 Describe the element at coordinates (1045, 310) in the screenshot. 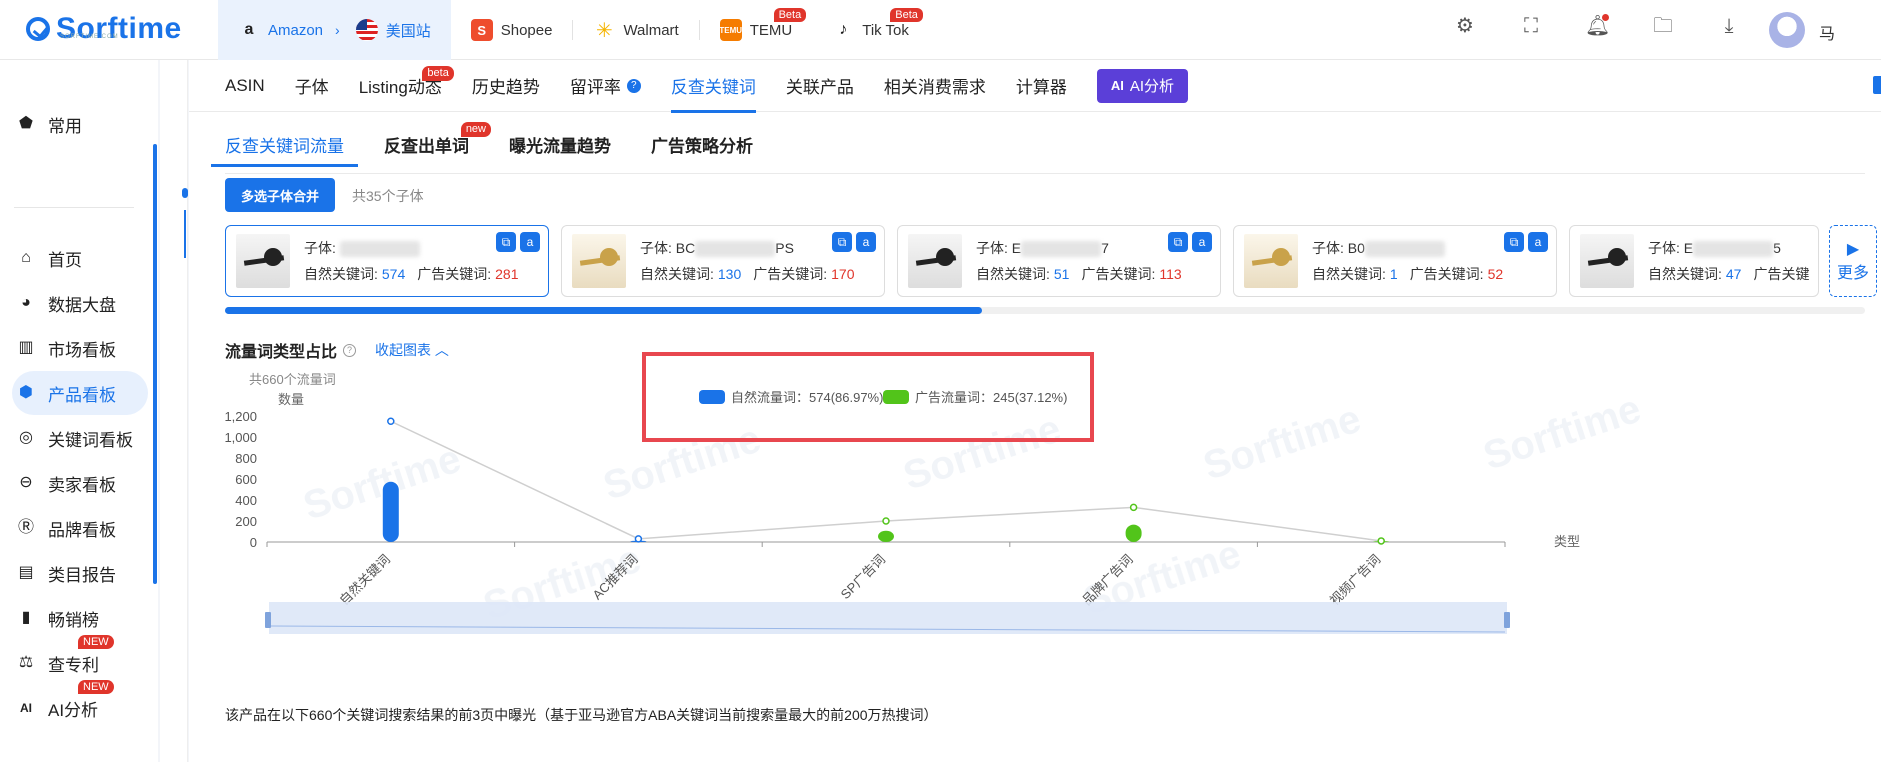

I see `variant-scrollbar` at that location.